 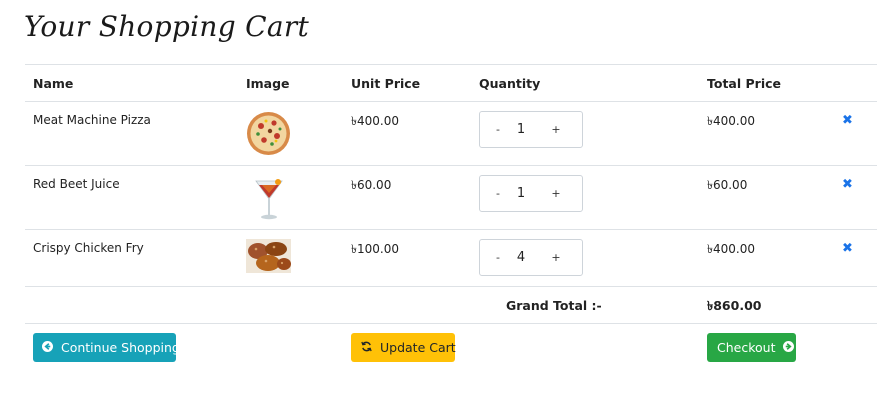 I want to click on table-top-border, so click(x=451, y=64).